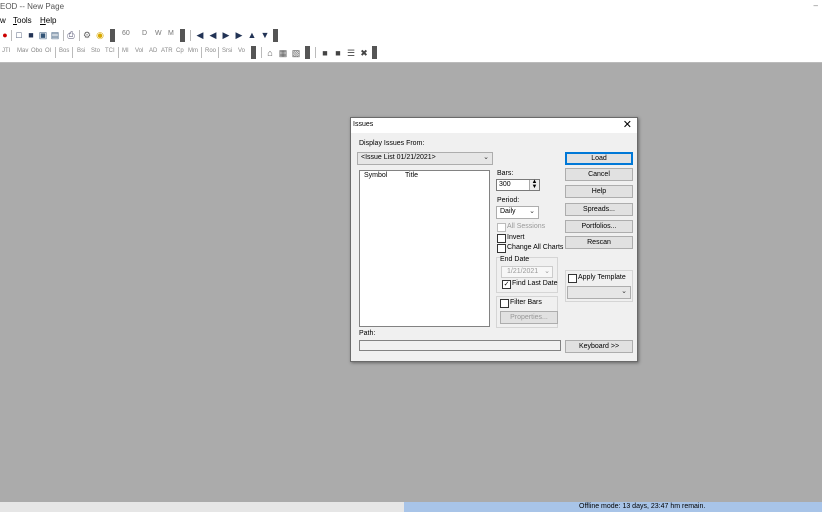 Image resolution: width=822 pixels, height=512 pixels. Describe the element at coordinates (210, 51) in the screenshot. I see `indicator-roo: Roo` at that location.